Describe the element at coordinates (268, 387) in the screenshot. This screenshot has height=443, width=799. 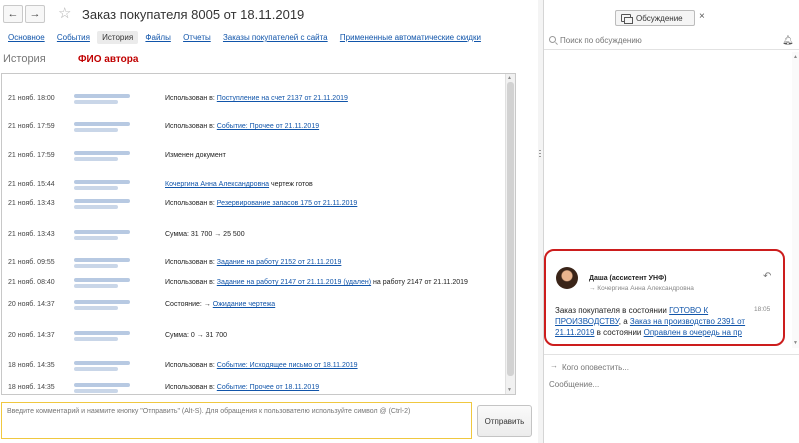
I see `history-link: Событие: Прочее от 18.11.2019` at that location.